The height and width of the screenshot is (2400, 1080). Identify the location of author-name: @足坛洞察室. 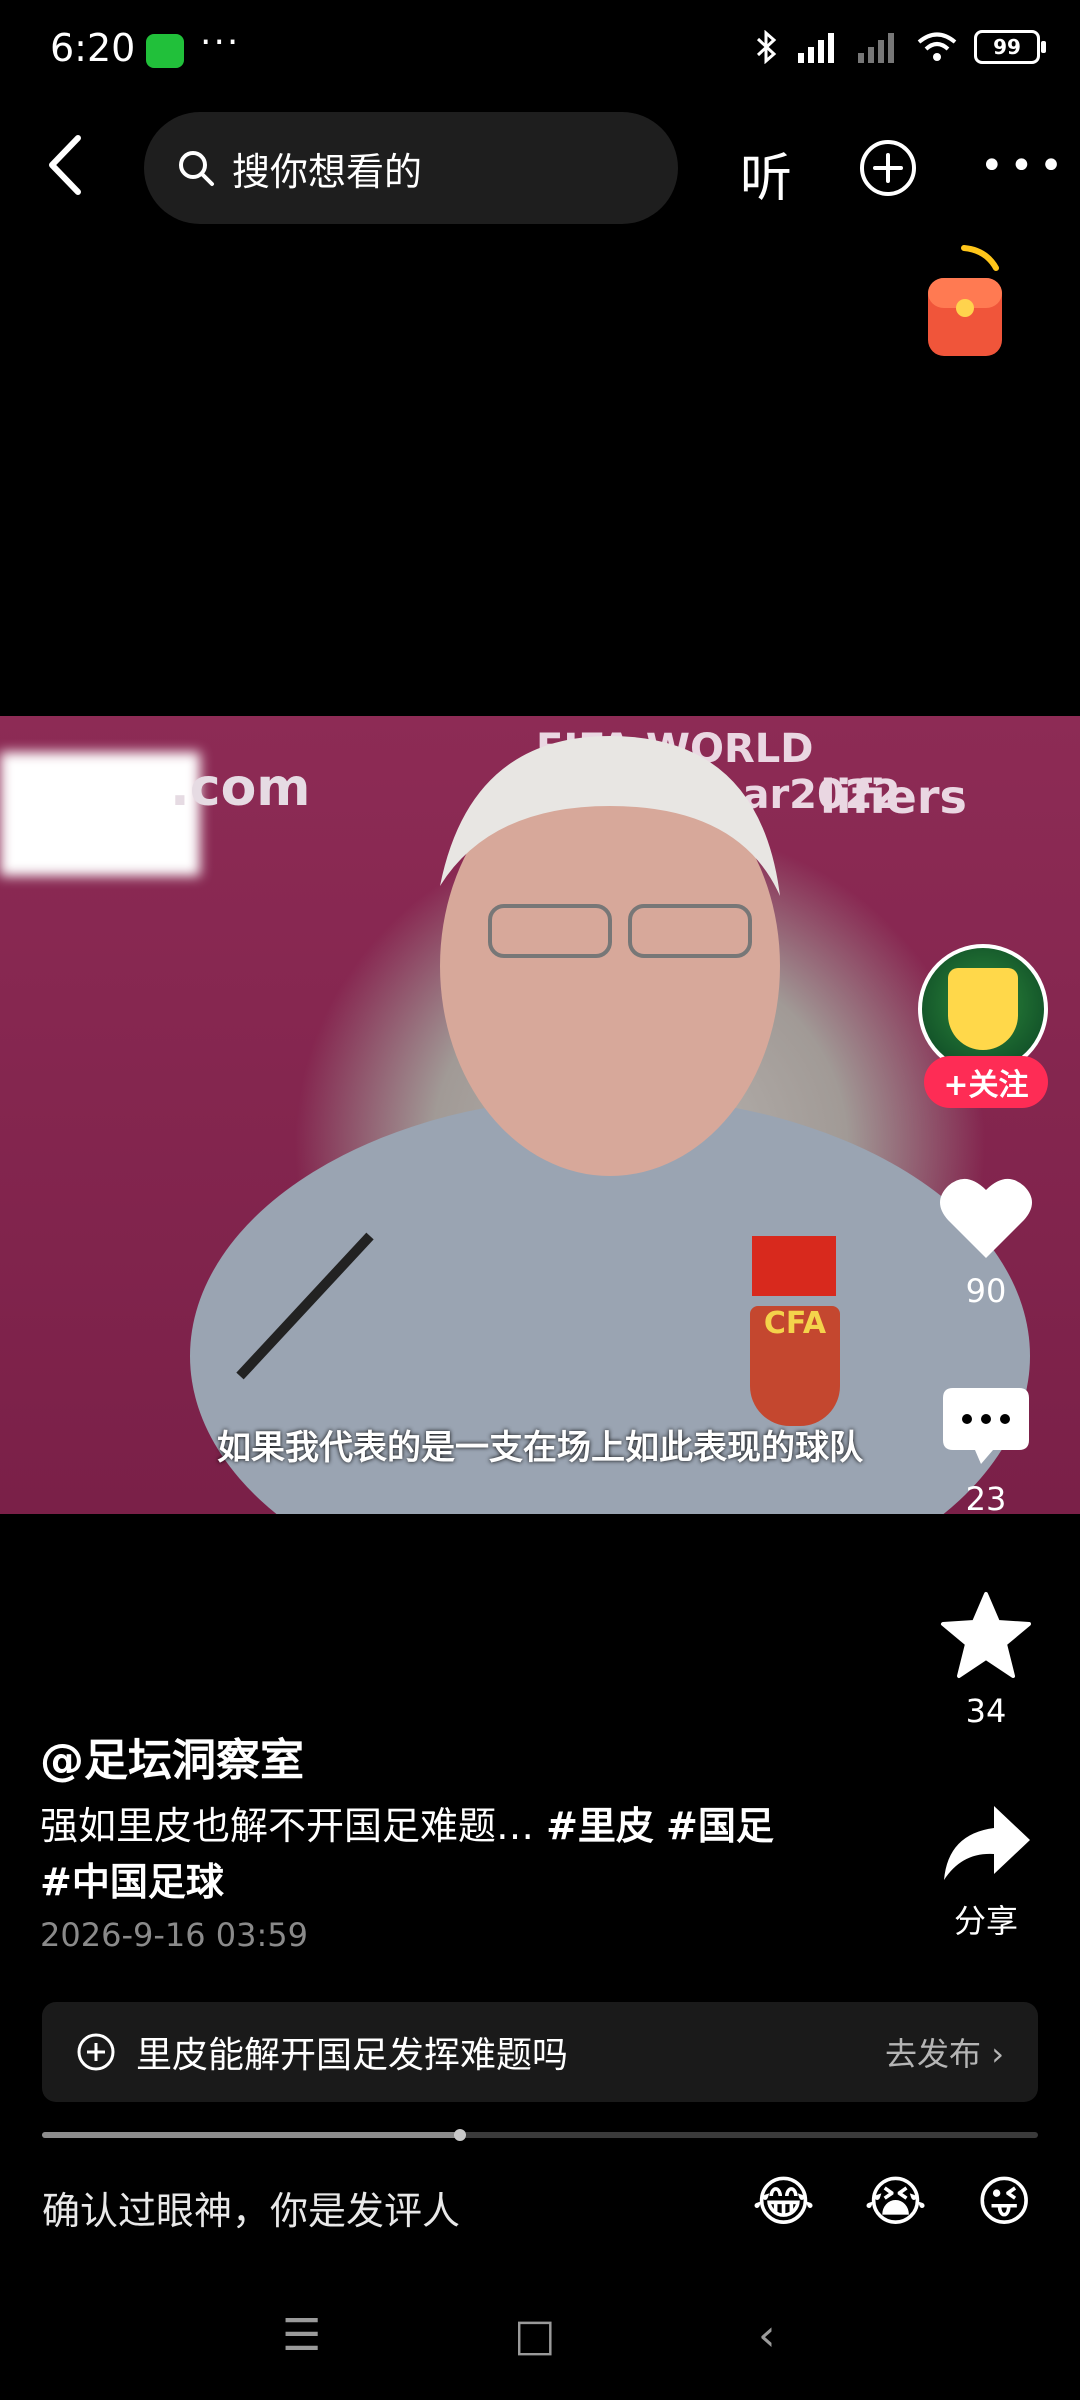
(172, 1756).